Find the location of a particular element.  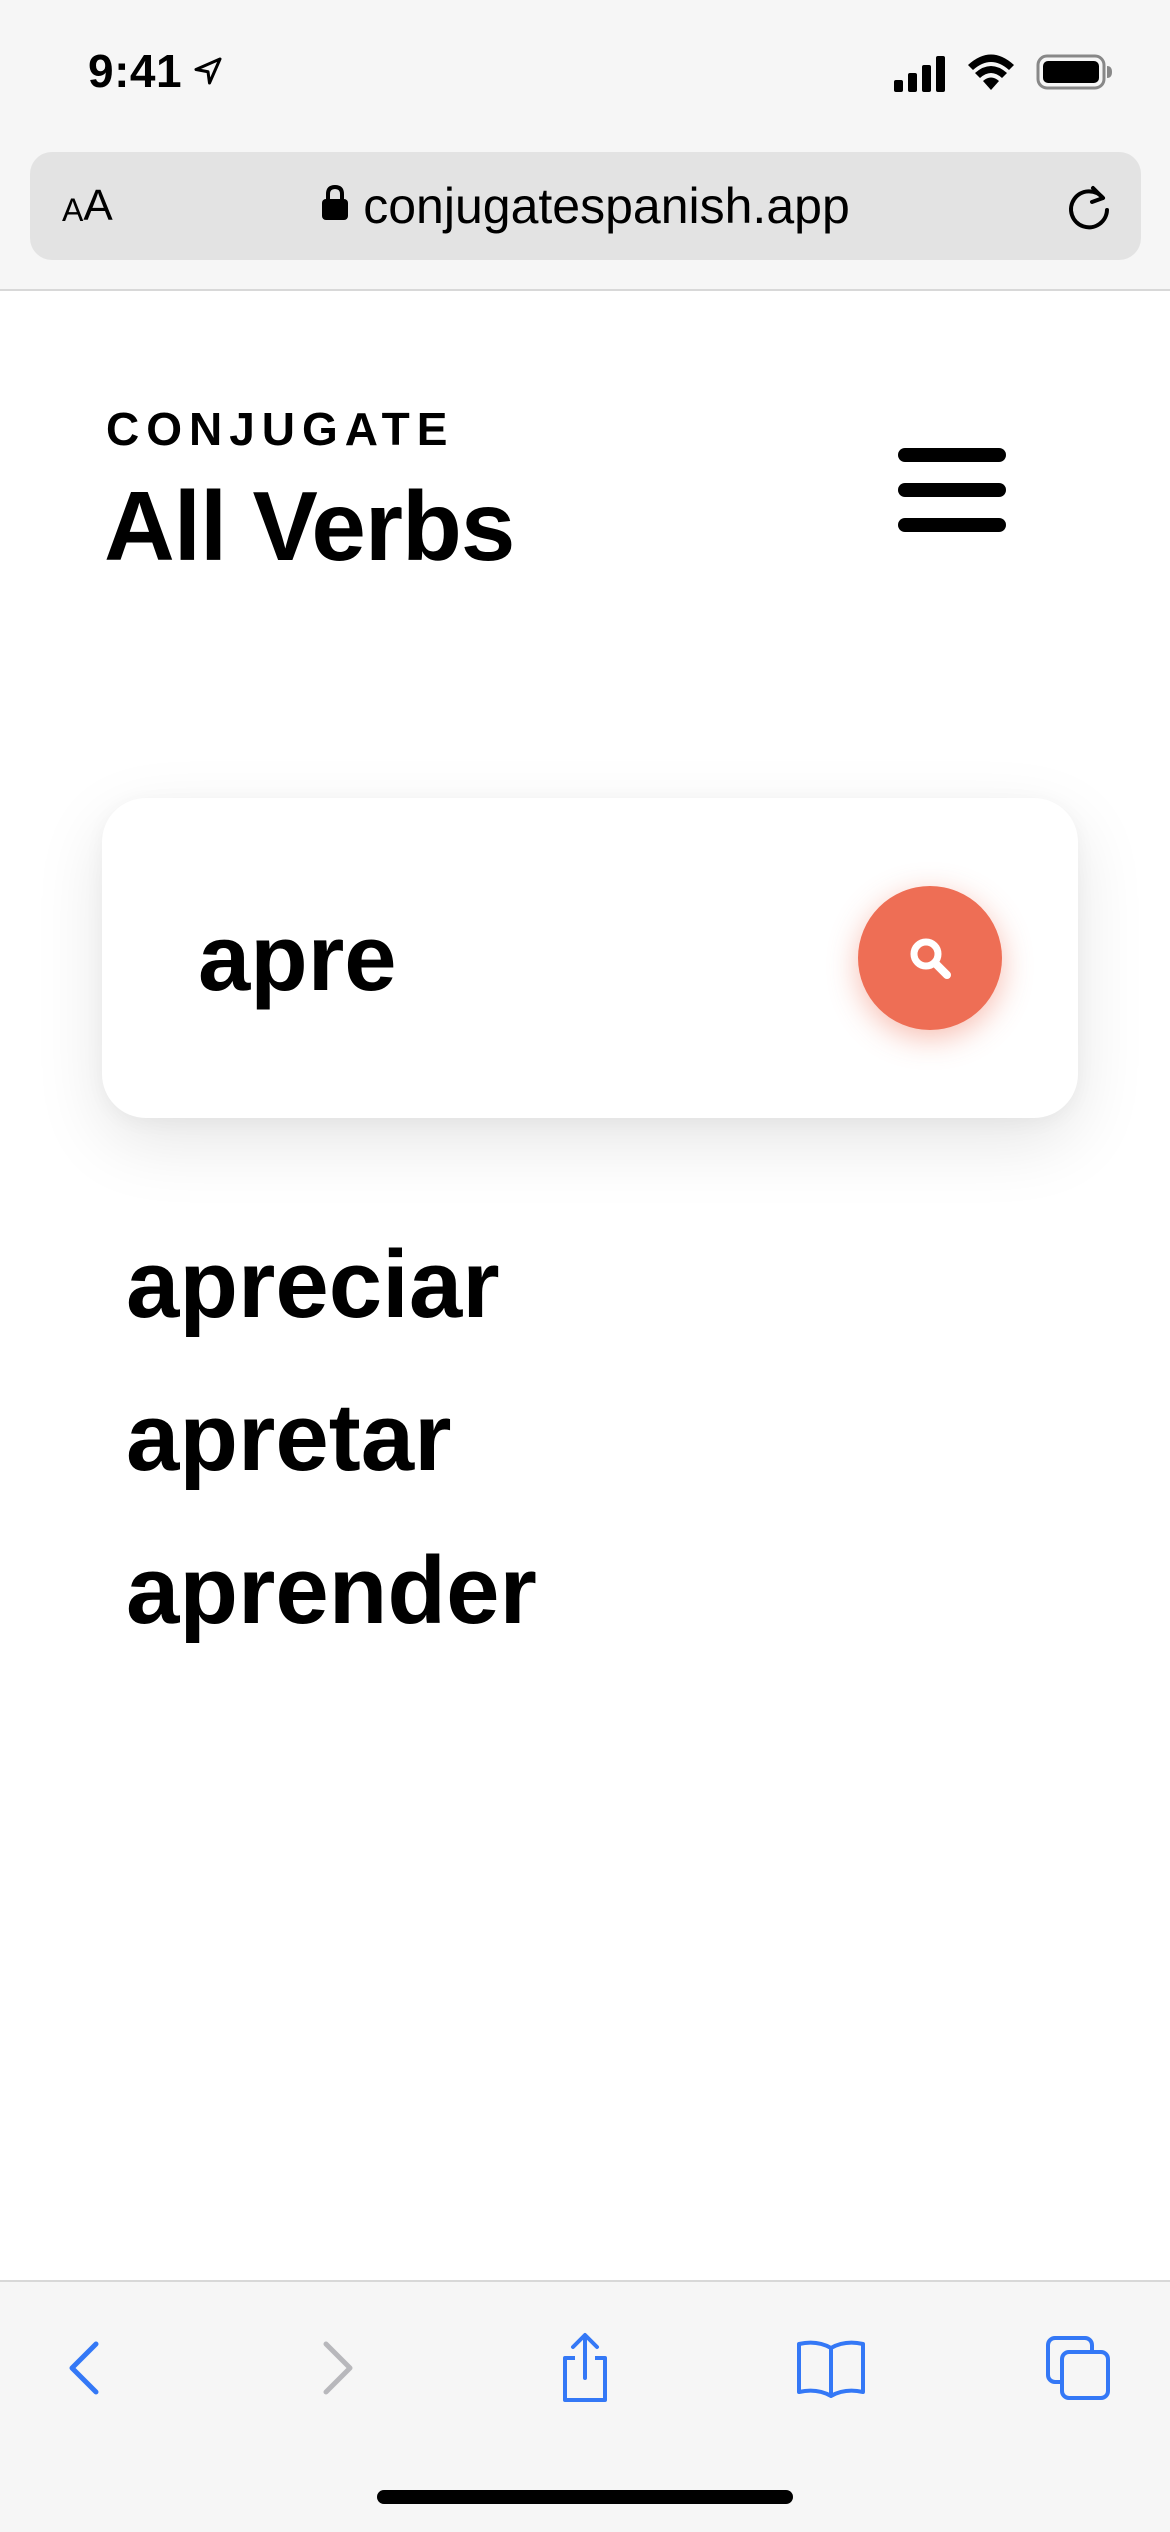

back-button is located at coordinates (86, 2368).